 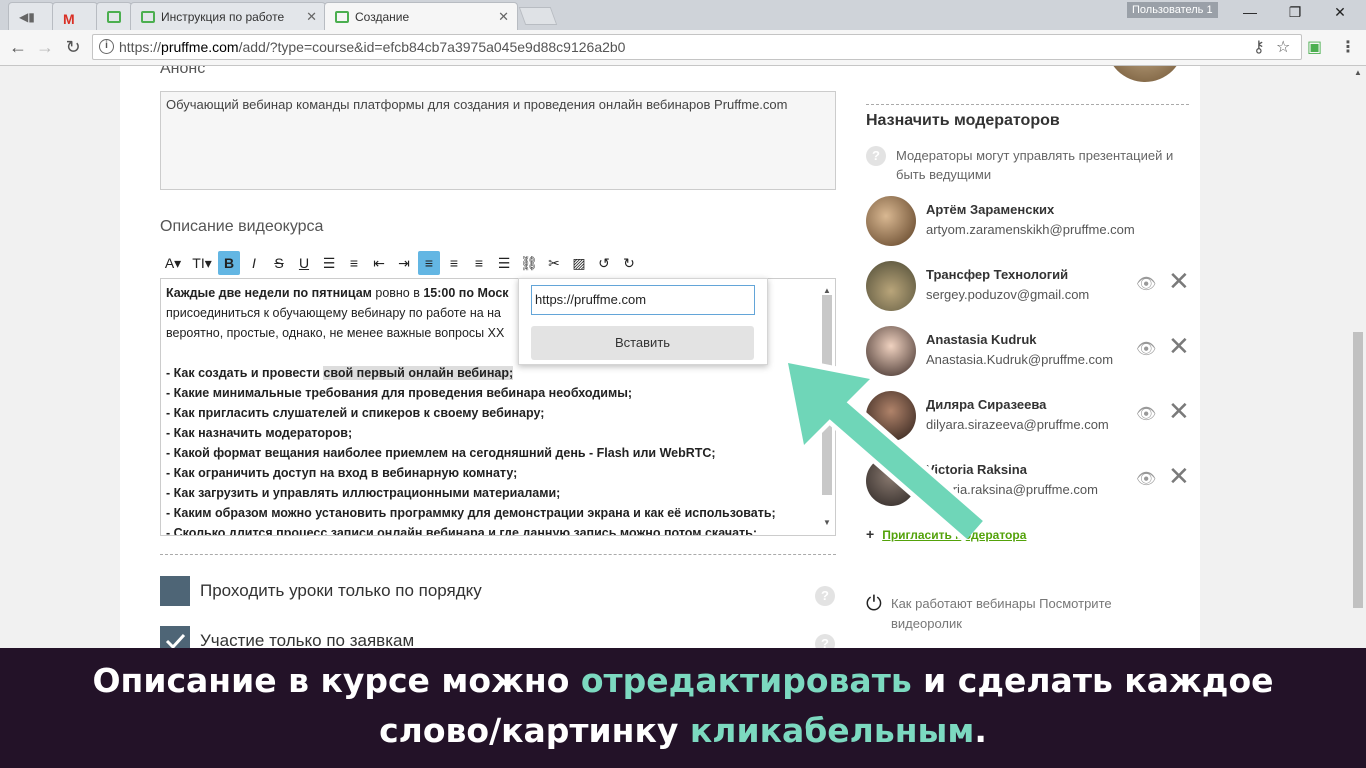 I want to click on restore-icon: ❐, so click(x=1295, y=14).